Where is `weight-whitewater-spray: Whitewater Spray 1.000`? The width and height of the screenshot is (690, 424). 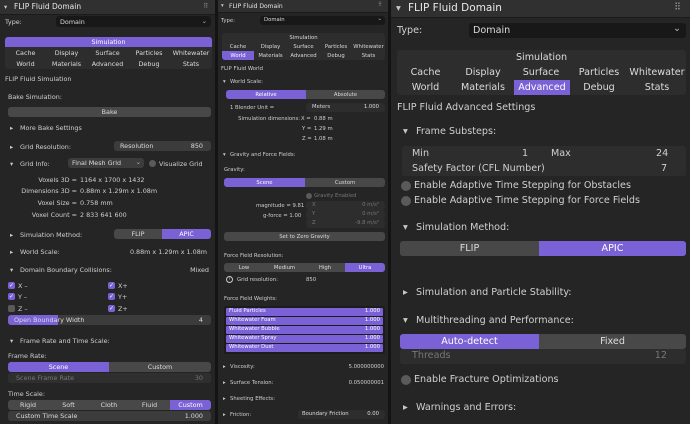 weight-whitewater-spray: Whitewater Spray 1.000 is located at coordinates (304, 339).